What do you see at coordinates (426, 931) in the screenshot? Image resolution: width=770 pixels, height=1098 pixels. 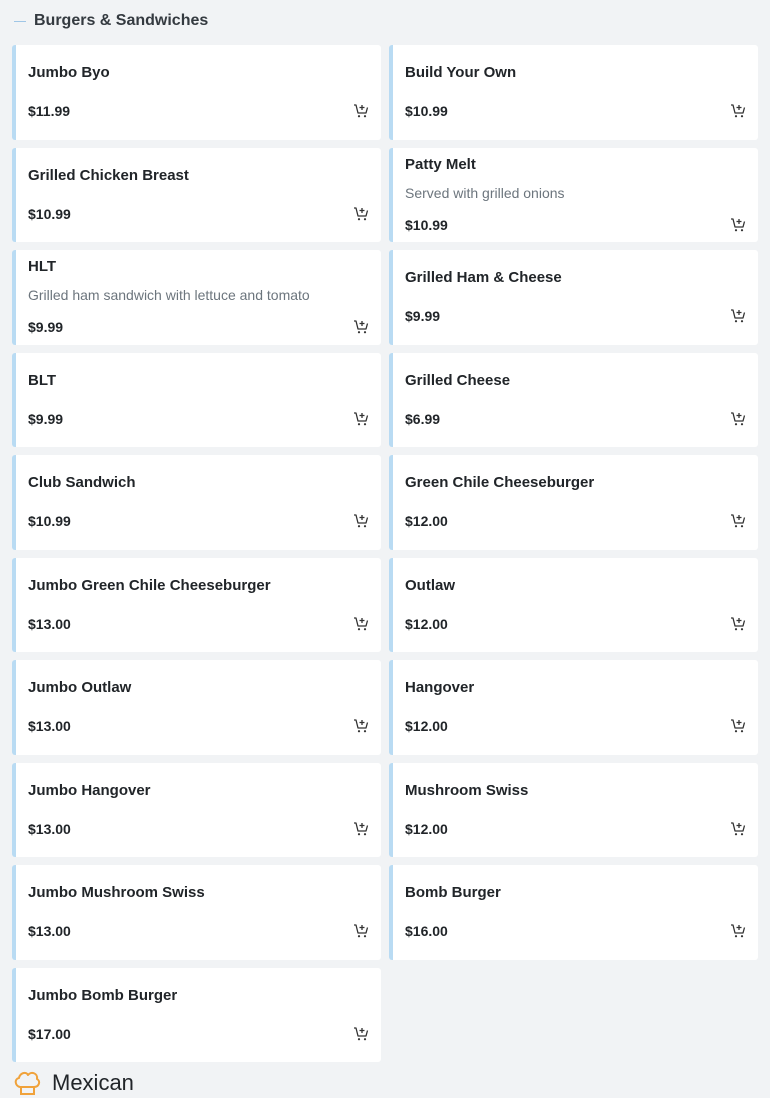 I see `menu-item-price: $16.00` at bounding box center [426, 931].